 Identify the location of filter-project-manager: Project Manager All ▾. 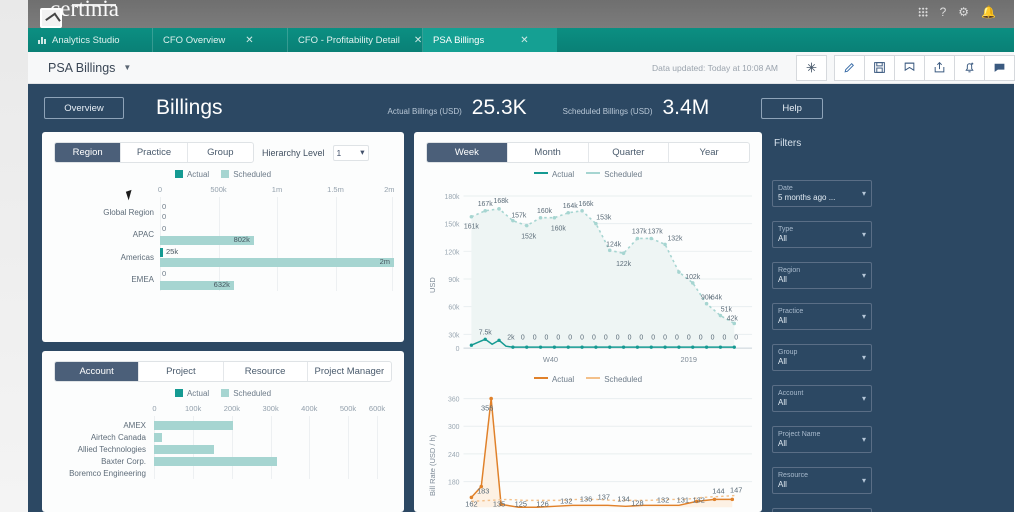
(822, 510).